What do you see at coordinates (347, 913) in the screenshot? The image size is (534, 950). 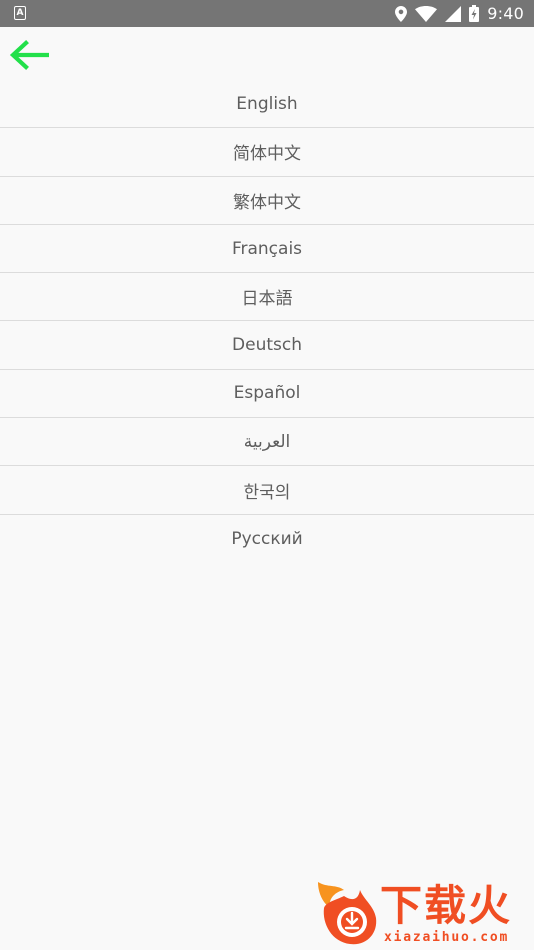 I see `flame-logo-icon` at bounding box center [347, 913].